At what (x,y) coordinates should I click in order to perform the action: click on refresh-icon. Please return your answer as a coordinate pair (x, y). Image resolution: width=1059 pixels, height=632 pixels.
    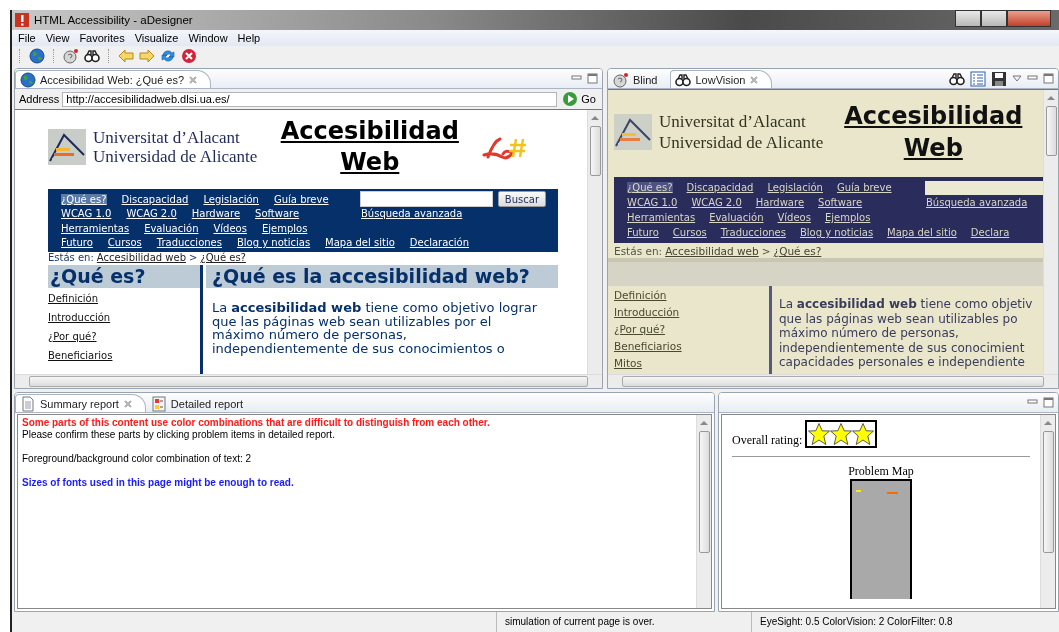
    Looking at the image, I should click on (168, 56).